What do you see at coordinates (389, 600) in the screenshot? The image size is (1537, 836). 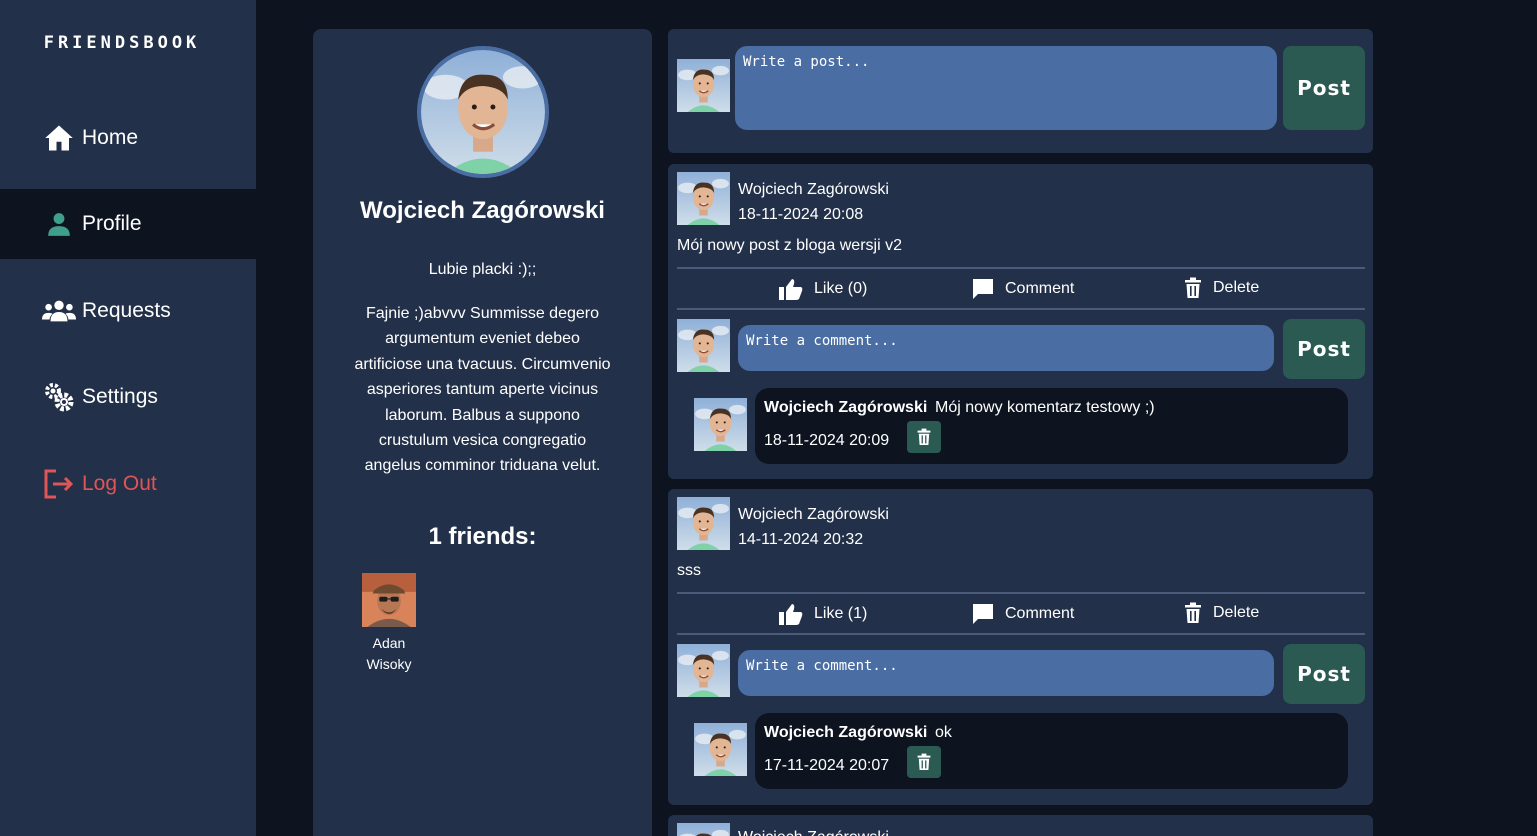 I see `friend-avatar` at bounding box center [389, 600].